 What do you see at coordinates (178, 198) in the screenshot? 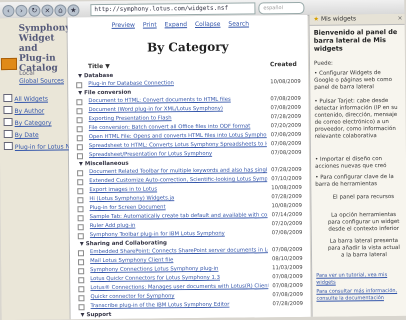
I see `widget-title-link: Hi (Lotus Symphony) Widgets.ja` at bounding box center [178, 198].